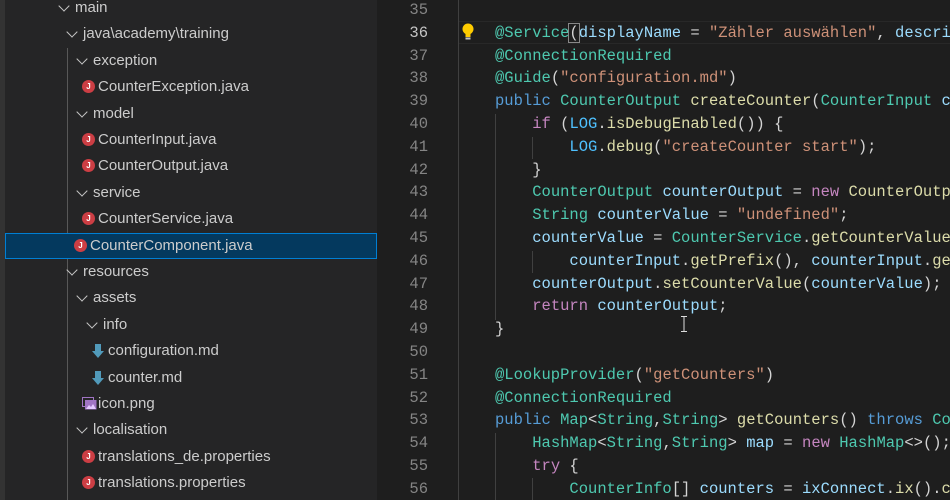 This screenshot has height=500, width=950. Describe the element at coordinates (732, 283) in the screenshot. I see `code-token: setCounterValue` at that location.